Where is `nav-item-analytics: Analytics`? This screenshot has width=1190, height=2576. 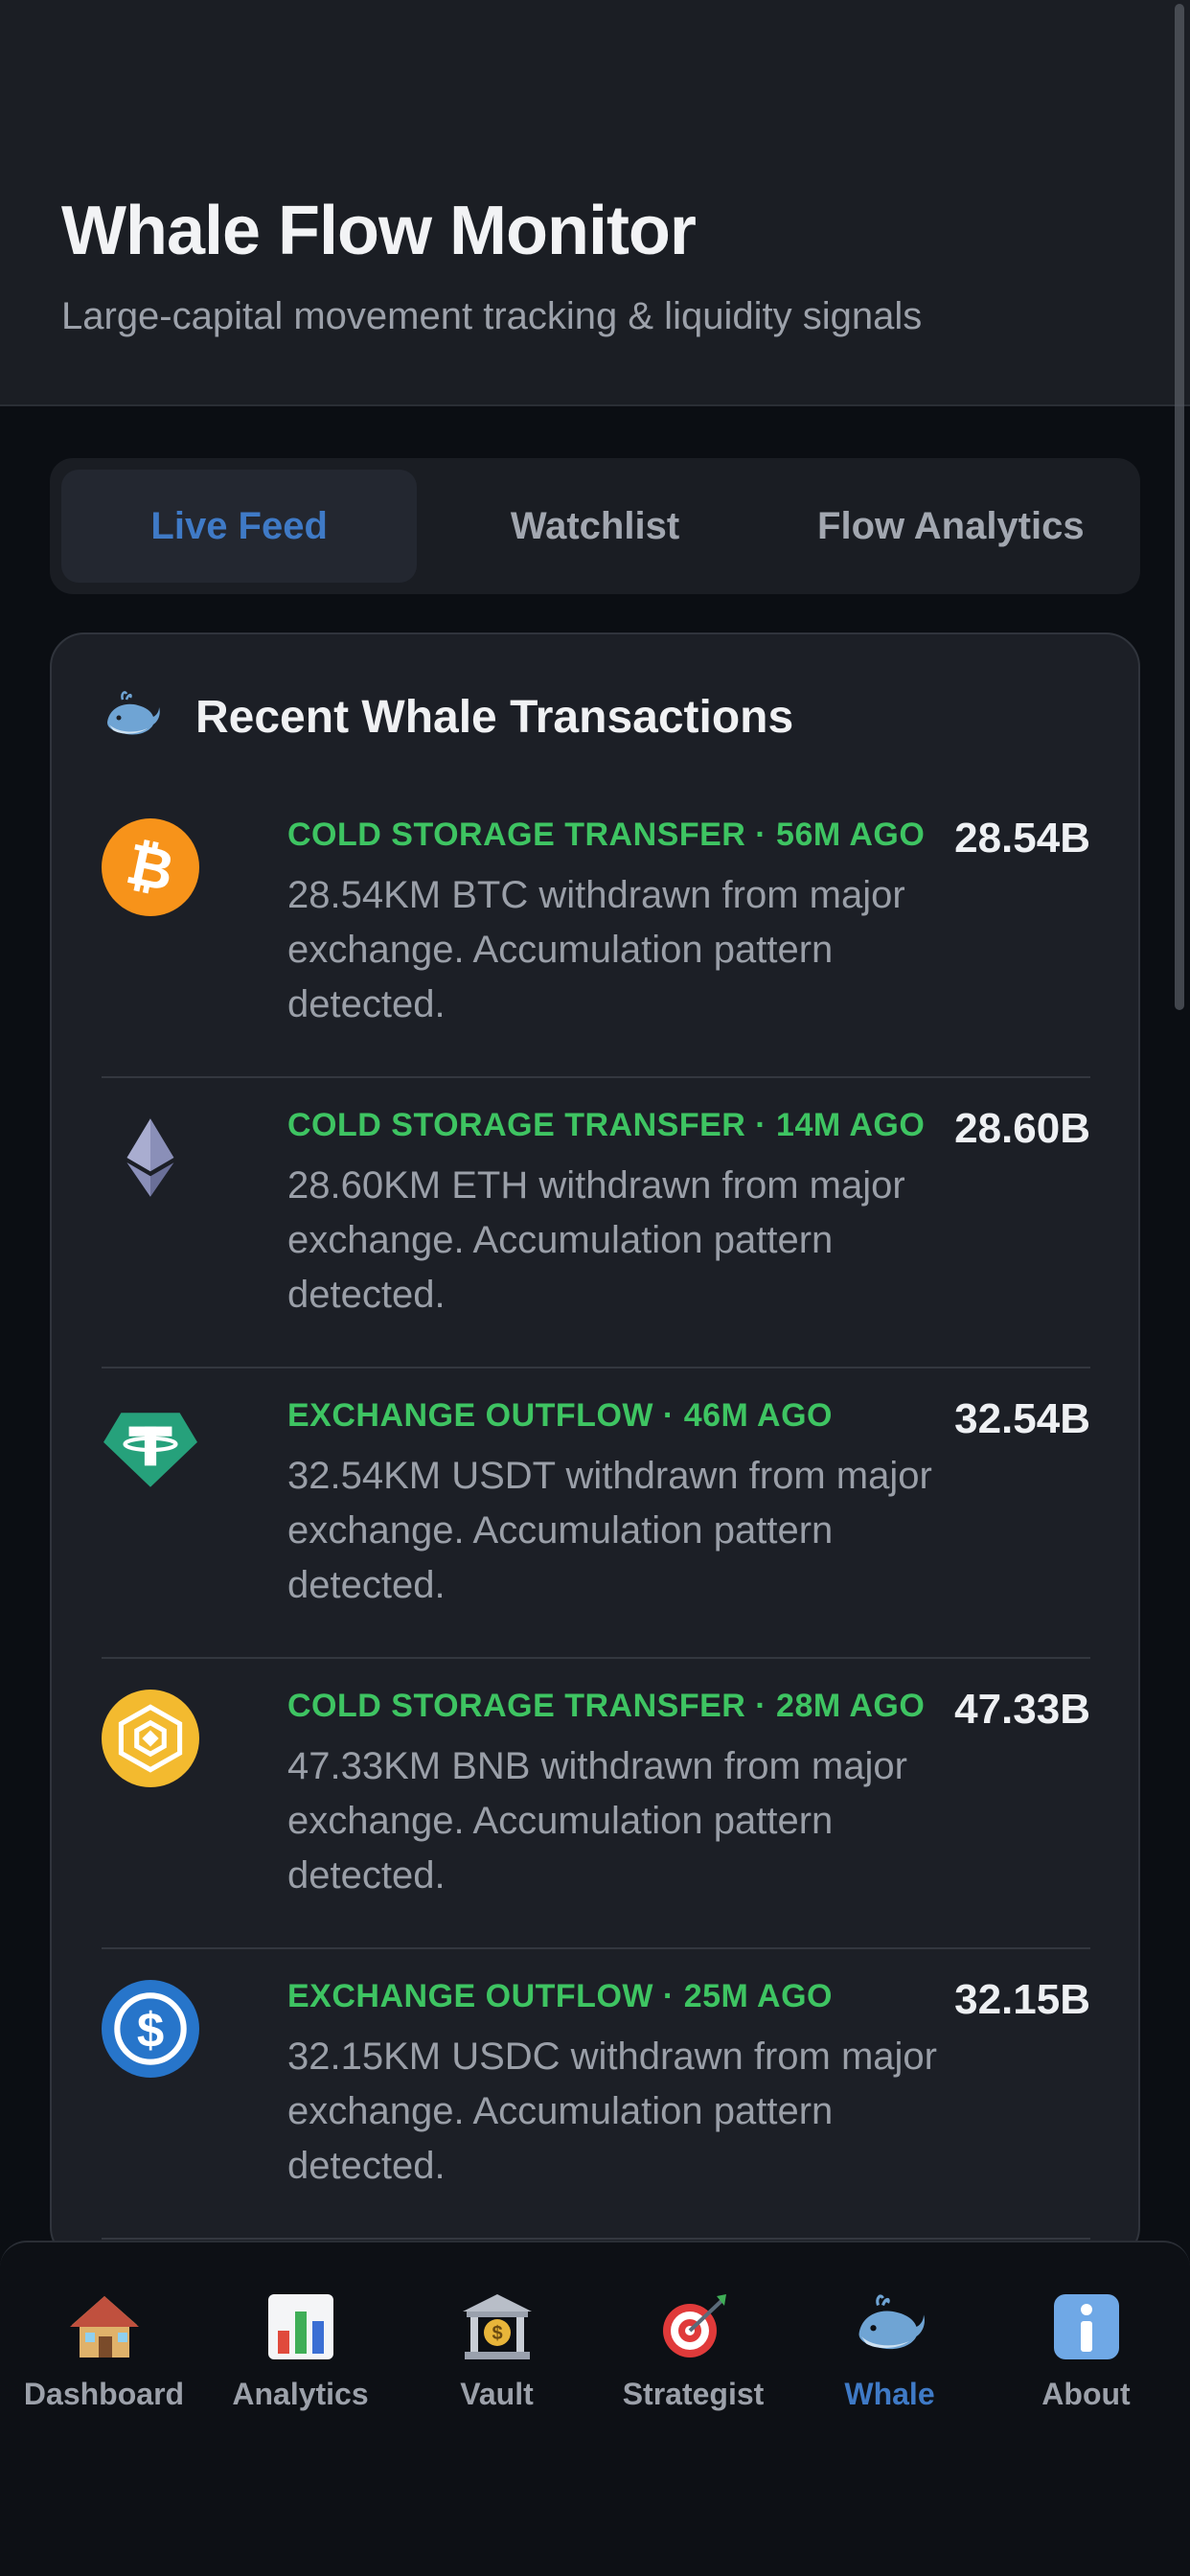 nav-item-analytics: Analytics is located at coordinates (301, 2360).